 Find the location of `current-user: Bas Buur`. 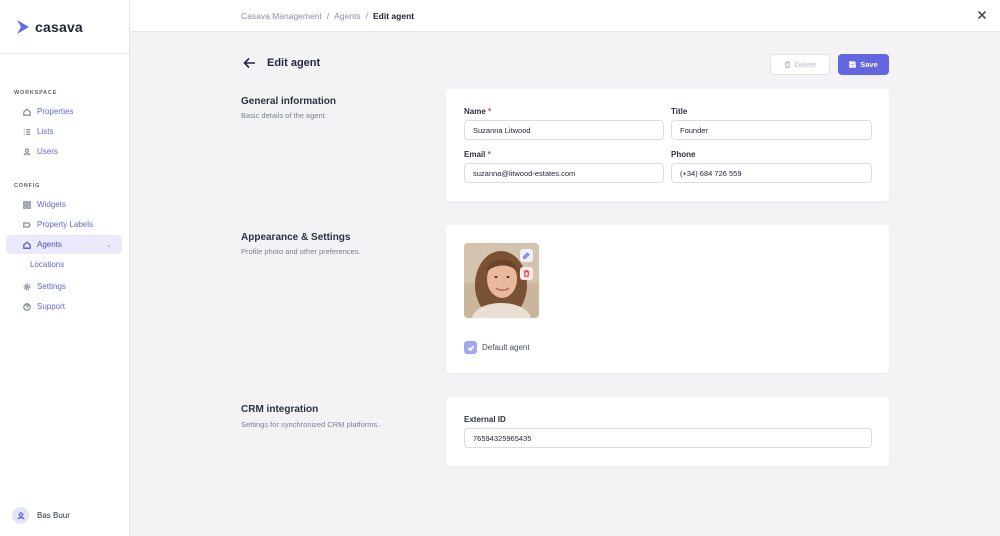

current-user: Bas Buur is located at coordinates (41, 515).